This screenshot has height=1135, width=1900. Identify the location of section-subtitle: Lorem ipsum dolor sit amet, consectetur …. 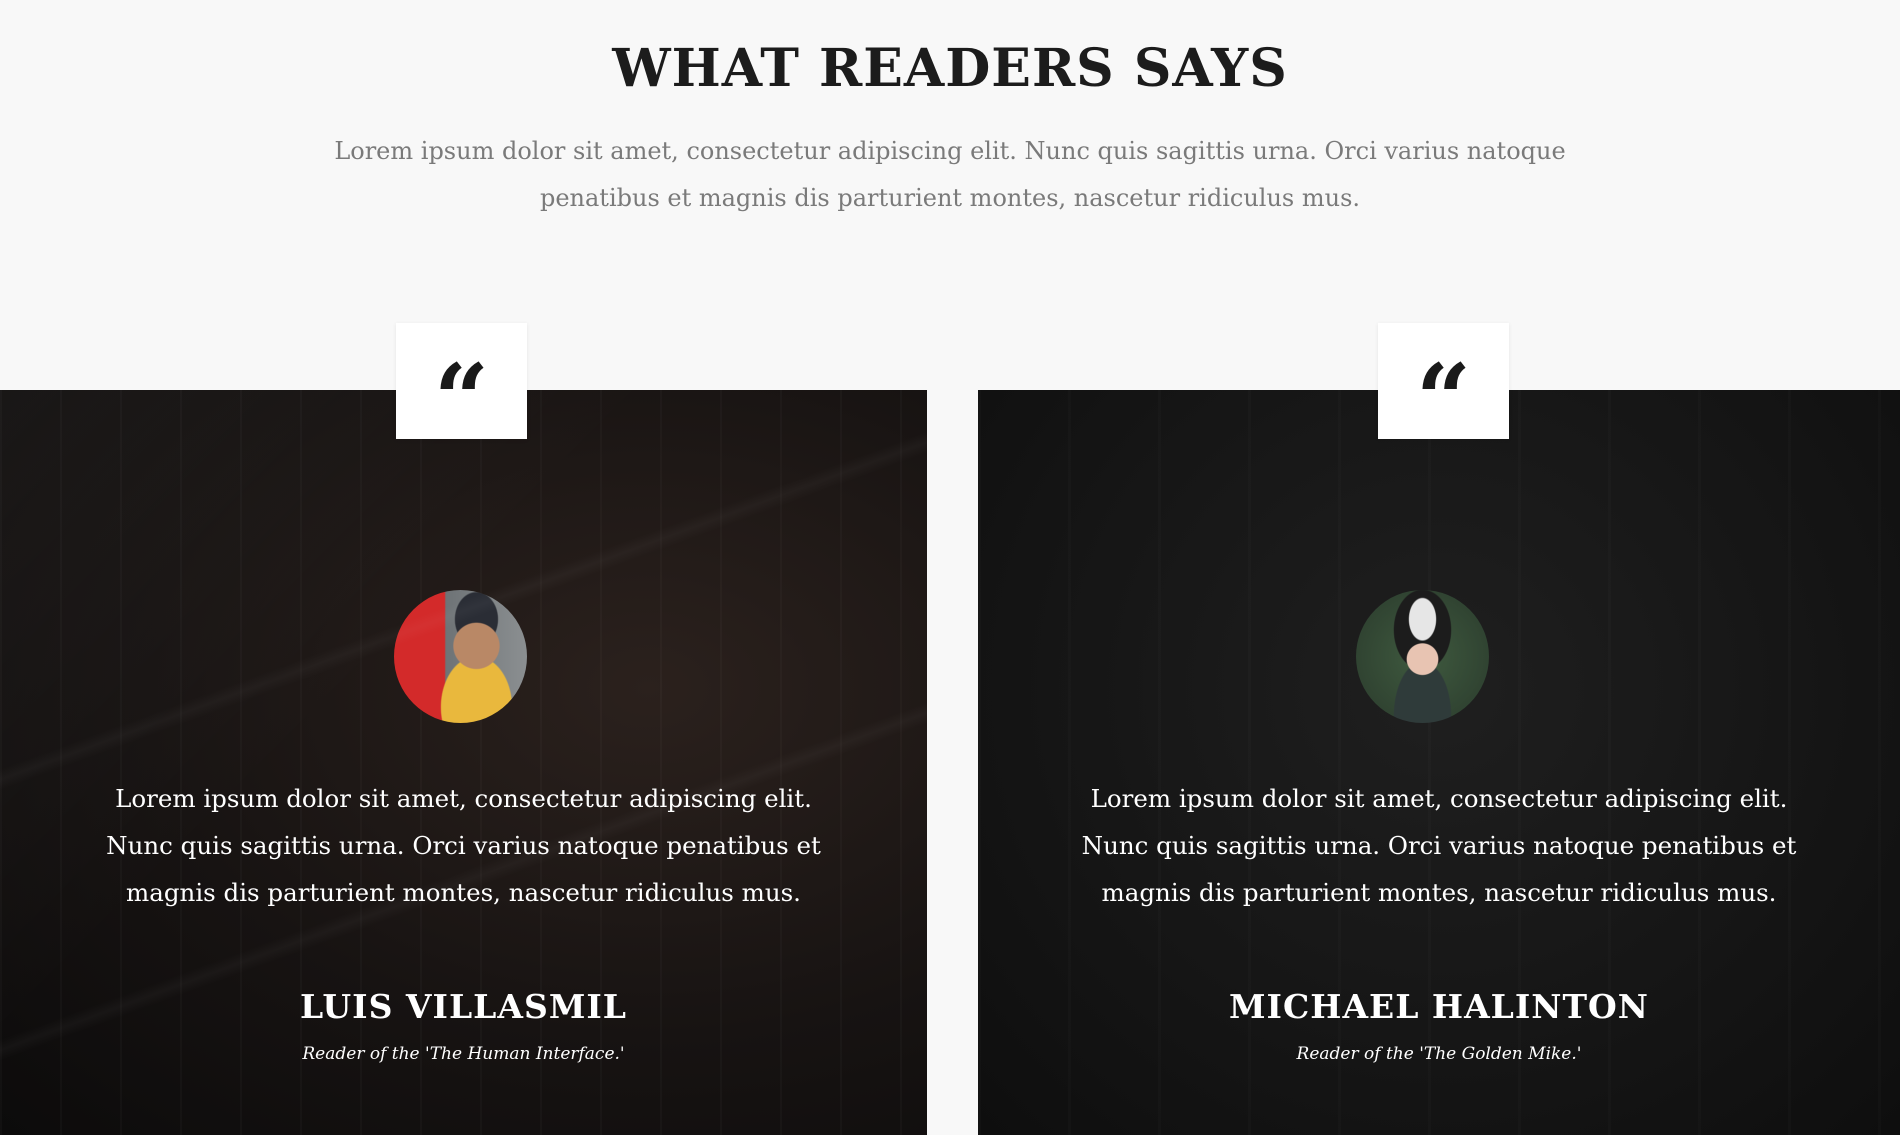
(950, 174).